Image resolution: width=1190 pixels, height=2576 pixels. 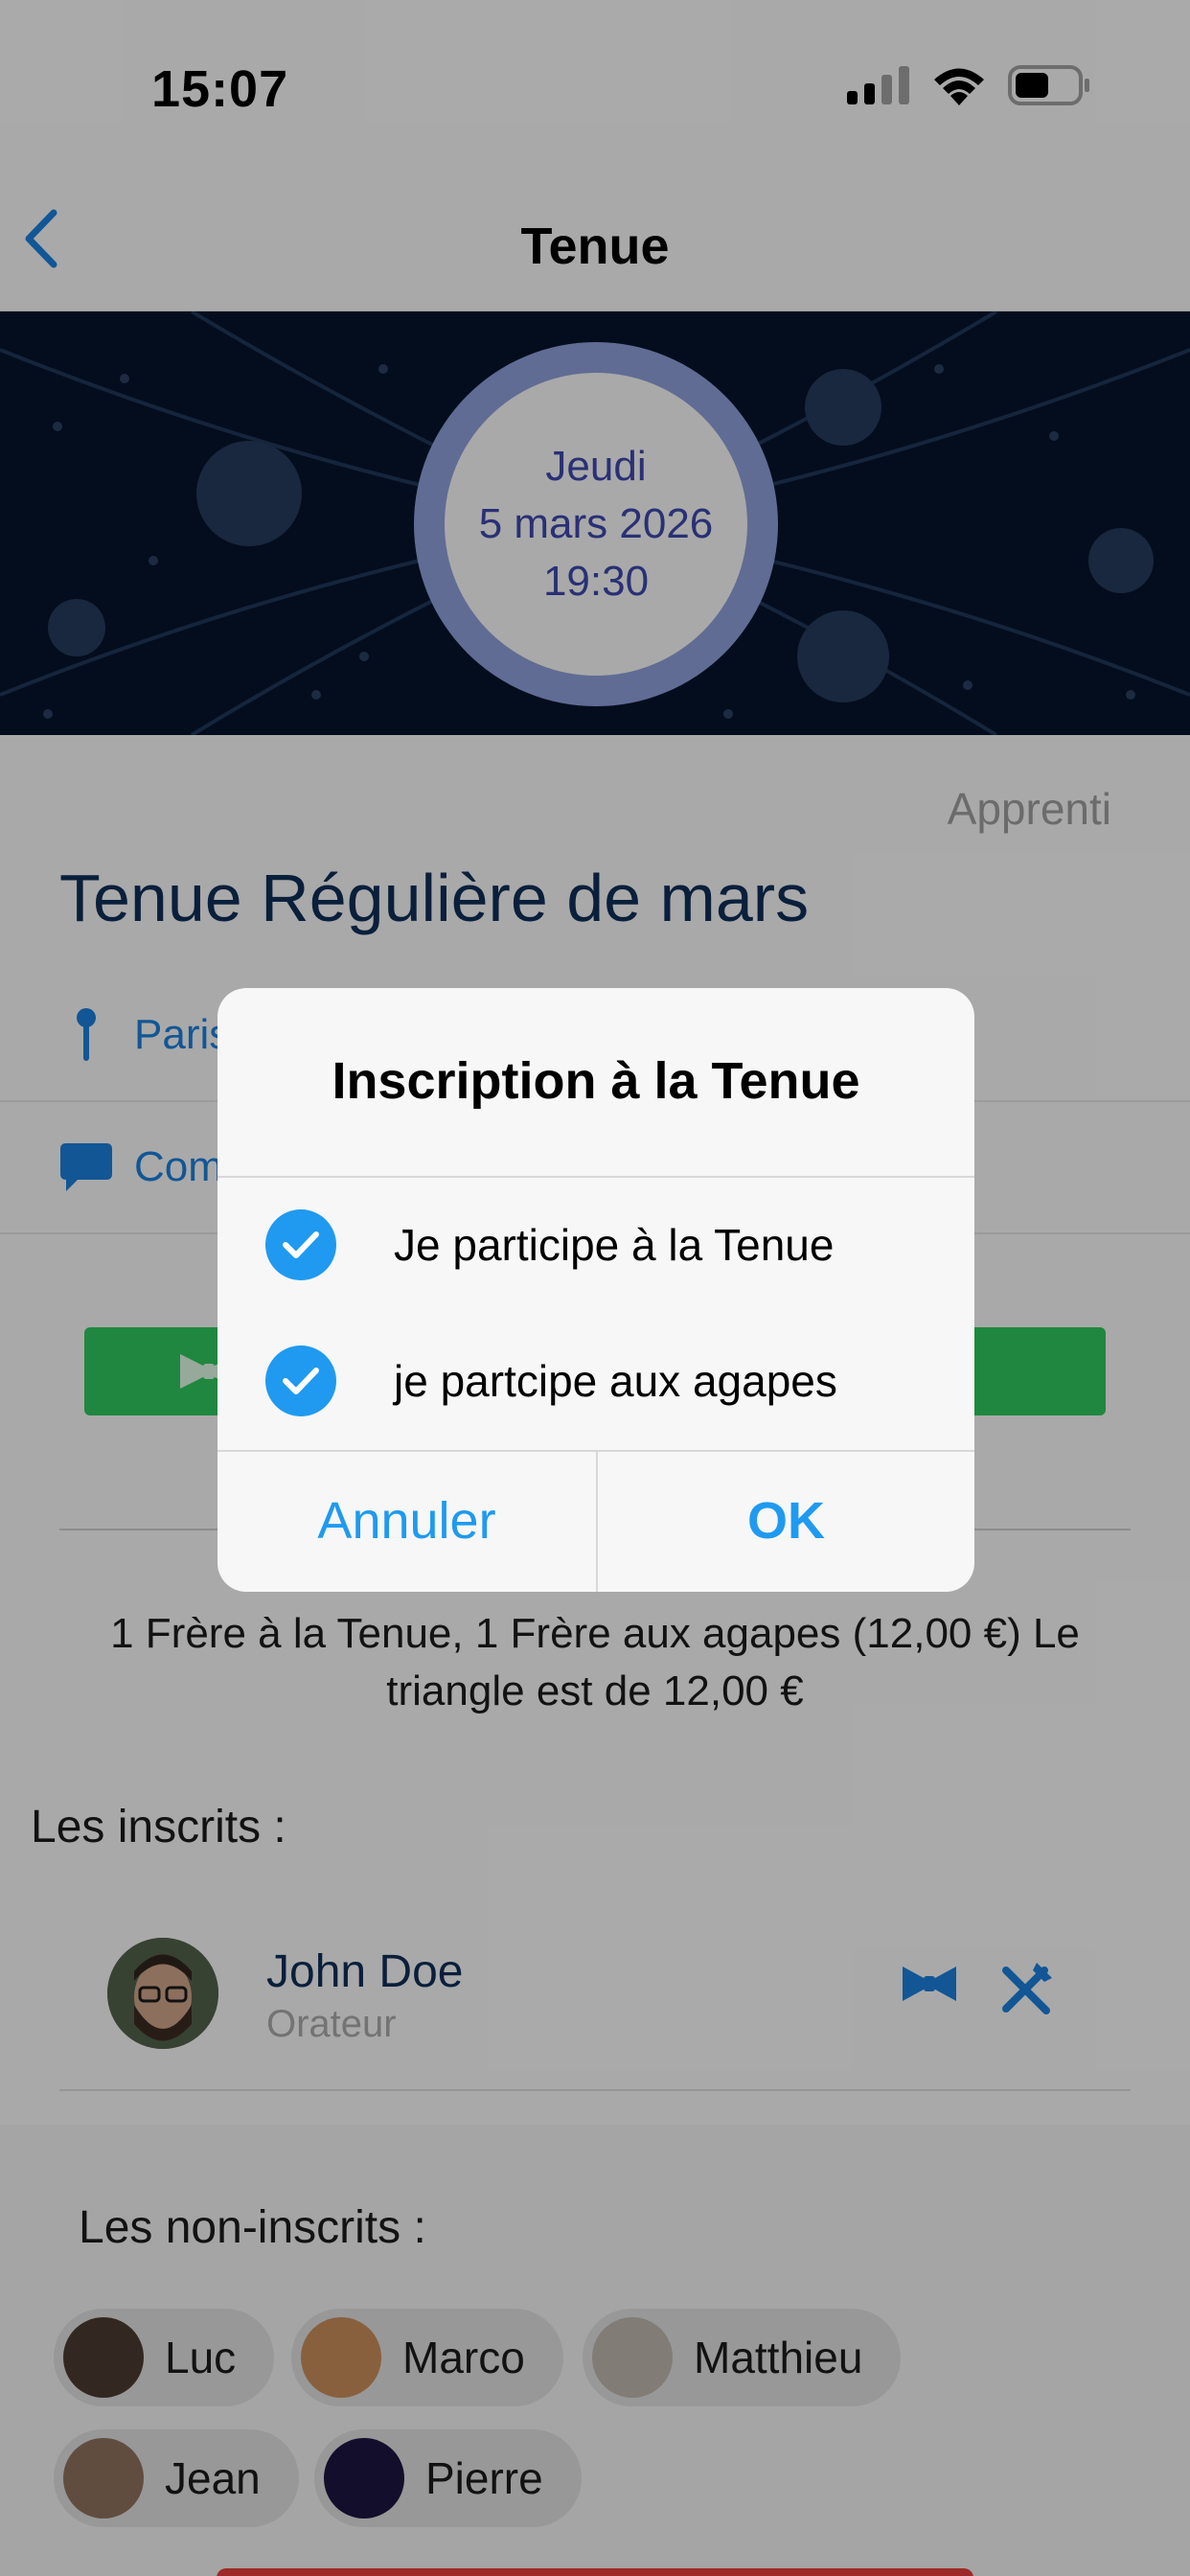 I want to click on ok-button: OK, so click(x=785, y=1521).